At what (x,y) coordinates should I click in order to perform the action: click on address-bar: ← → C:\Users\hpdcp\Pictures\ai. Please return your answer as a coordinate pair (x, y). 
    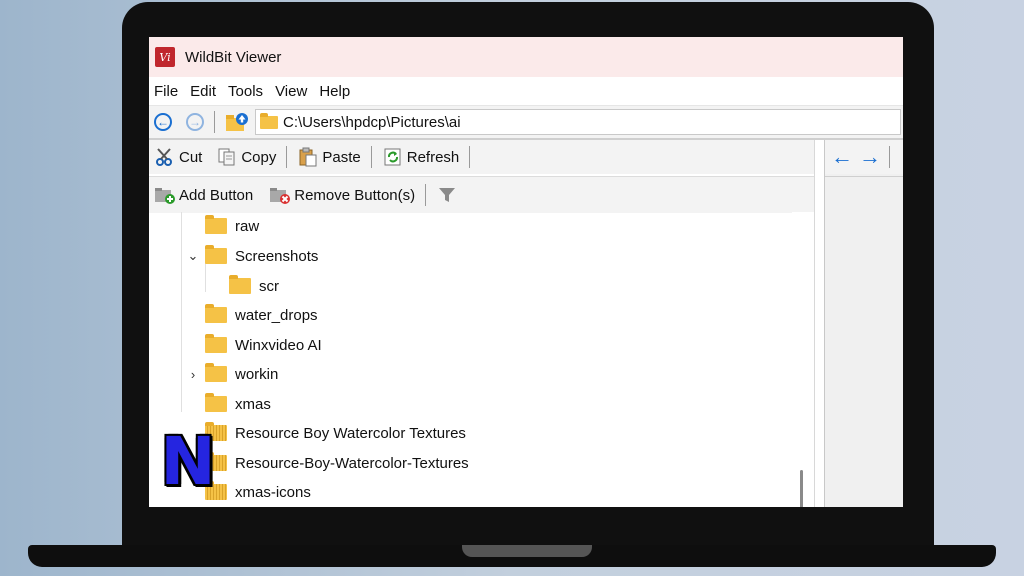
    Looking at the image, I should click on (526, 123).